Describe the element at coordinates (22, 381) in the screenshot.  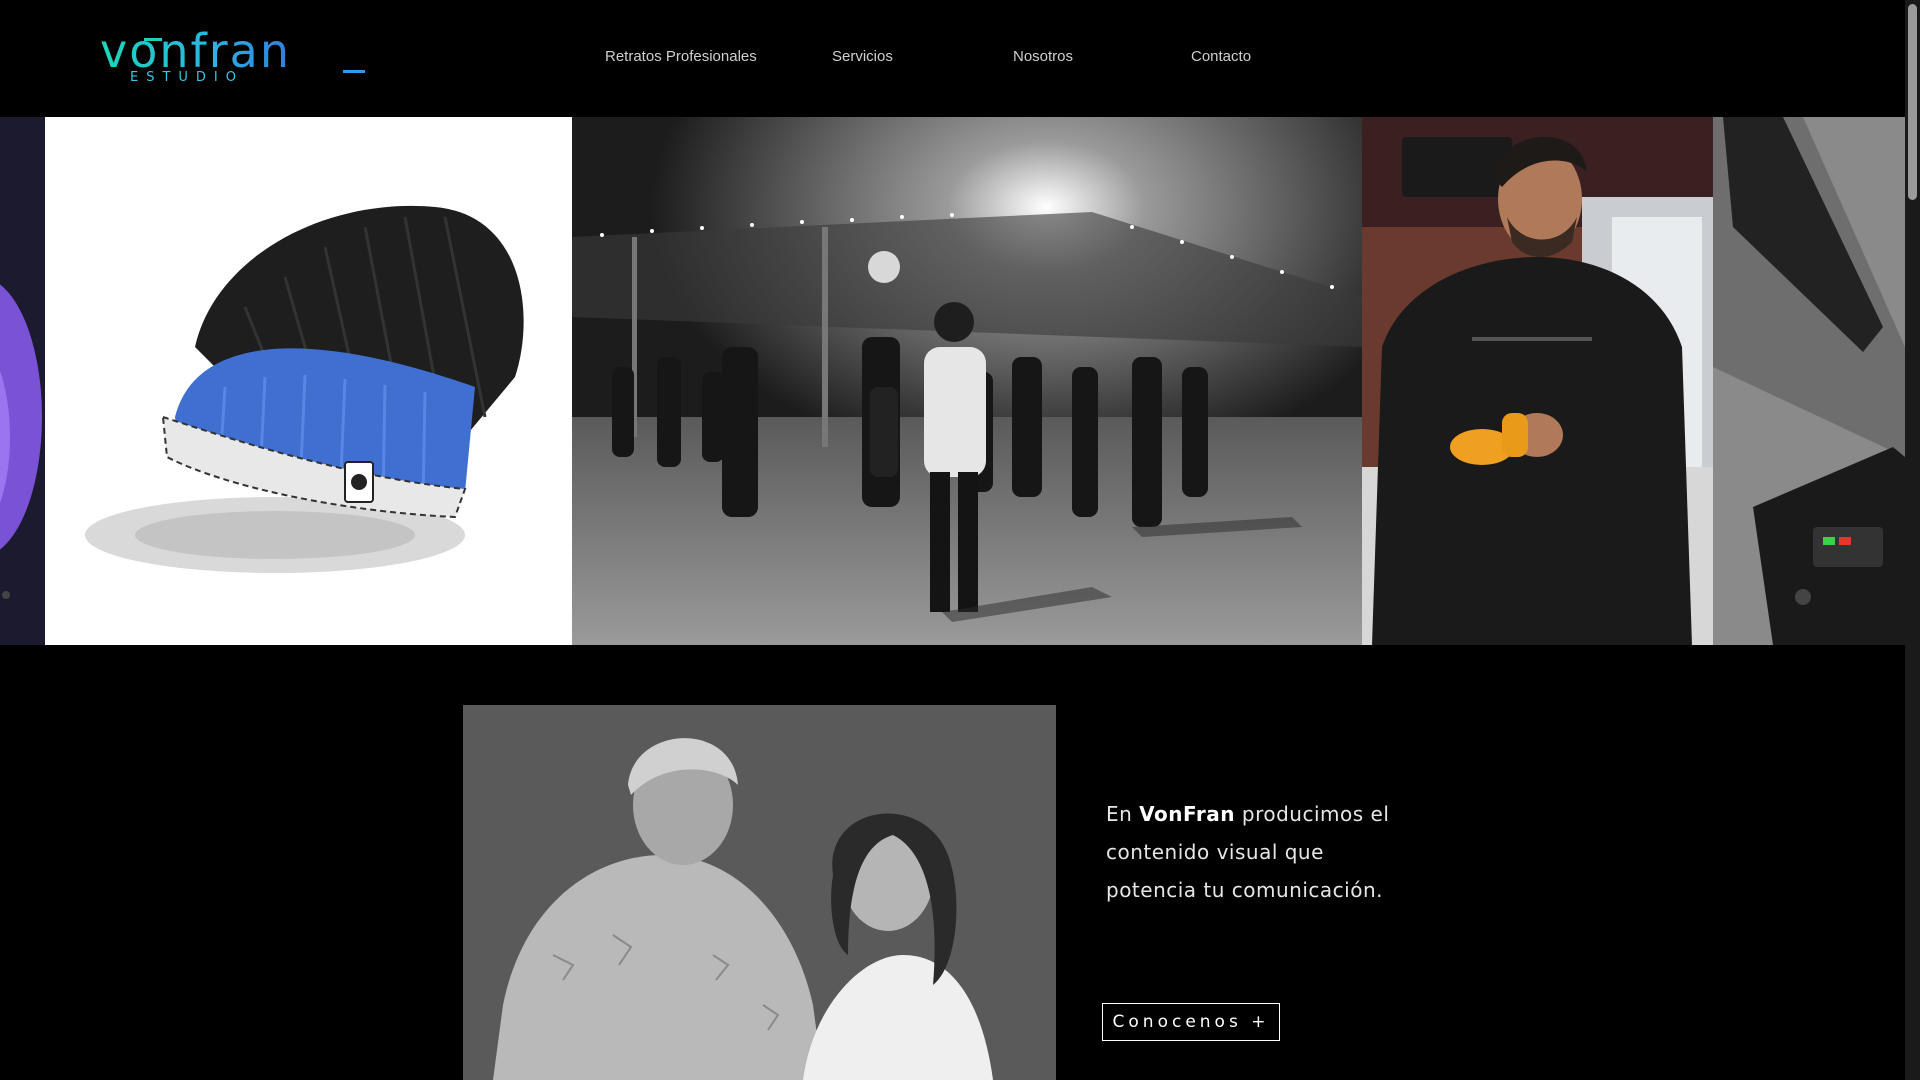
I see `gallery-image-purple-product` at that location.